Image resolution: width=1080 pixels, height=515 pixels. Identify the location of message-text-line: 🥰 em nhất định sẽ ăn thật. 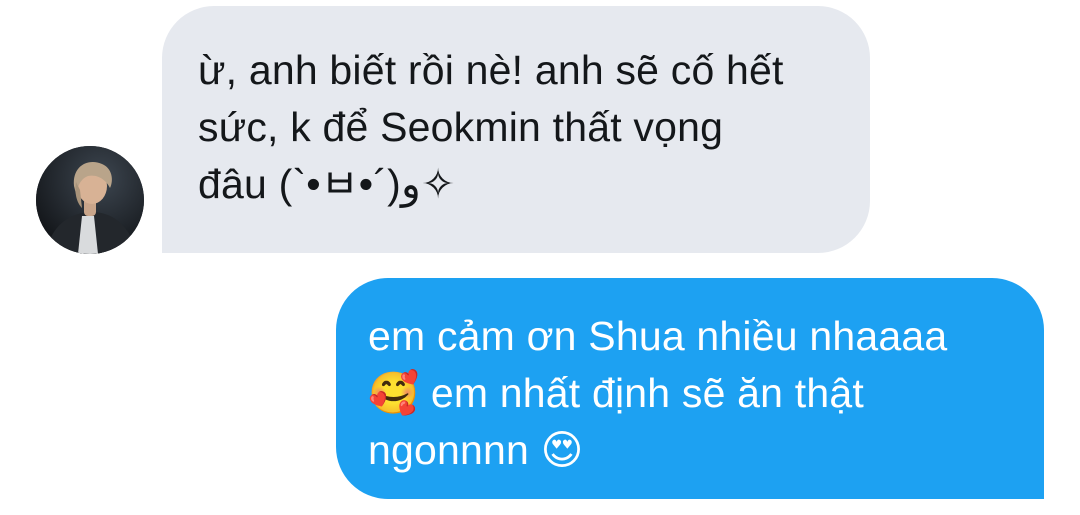
(616, 393).